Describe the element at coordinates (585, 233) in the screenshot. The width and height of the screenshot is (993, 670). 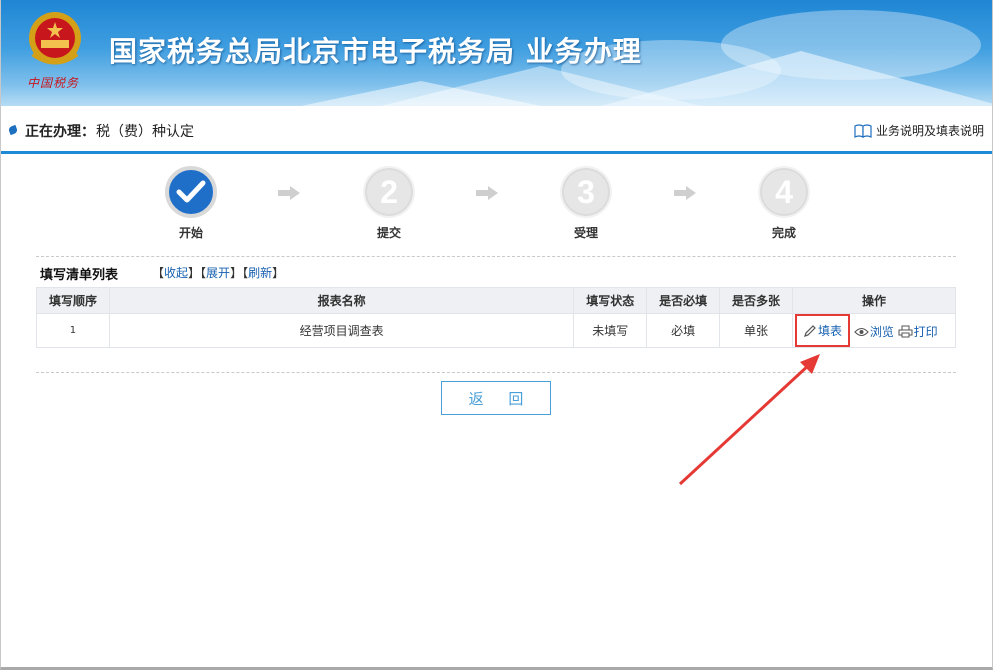
I see `step-accept-label: 受理` at that location.